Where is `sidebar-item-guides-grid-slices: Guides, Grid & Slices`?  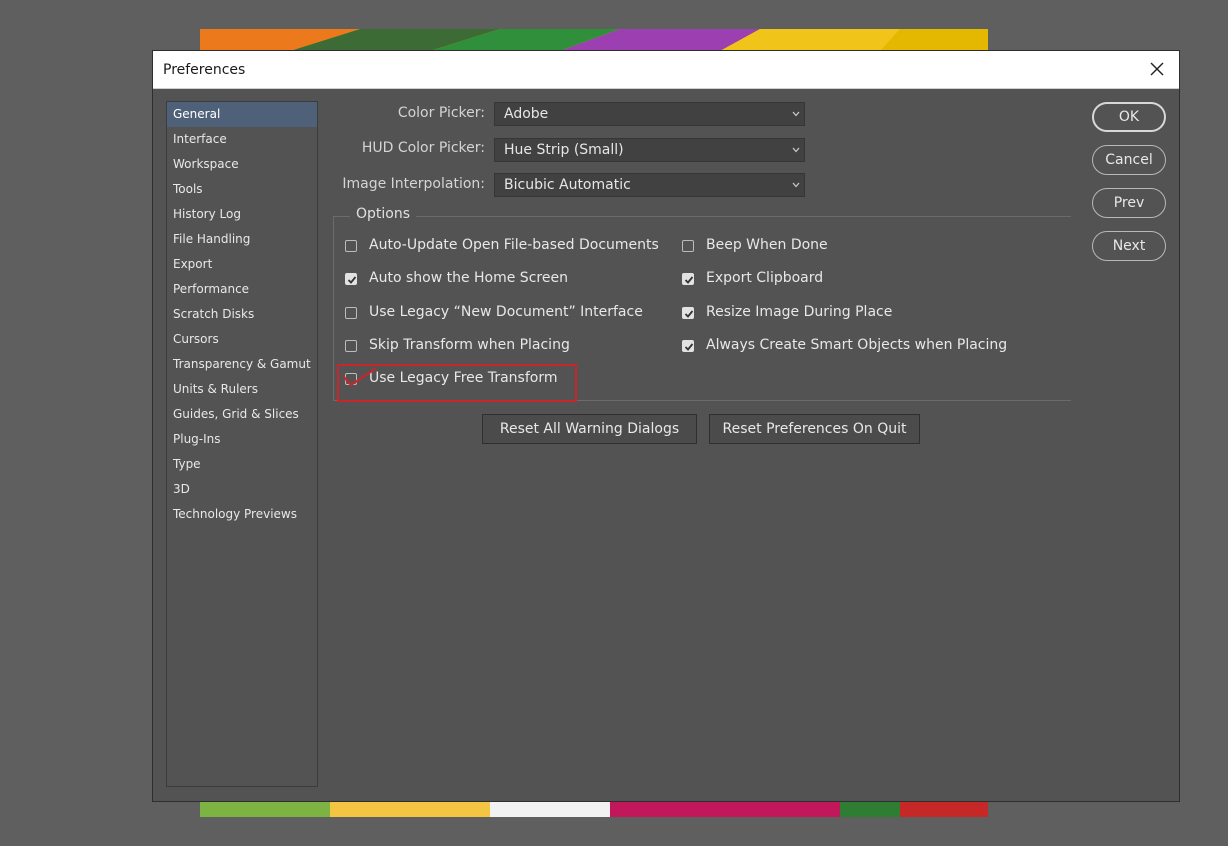
sidebar-item-guides-grid-slices: Guides, Grid & Slices is located at coordinates (242, 414).